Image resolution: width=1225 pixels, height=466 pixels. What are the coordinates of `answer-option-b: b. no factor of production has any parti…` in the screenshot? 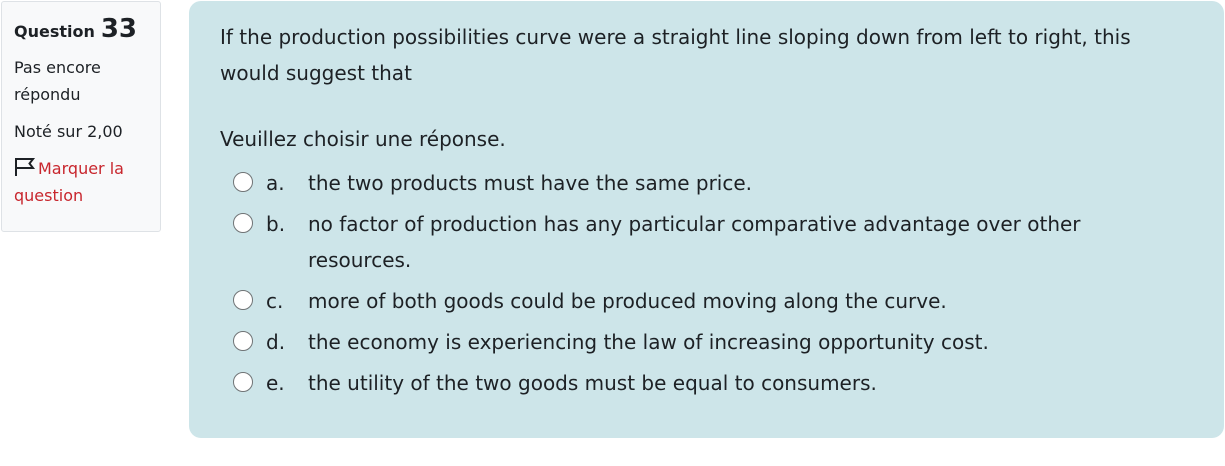 It's located at (704, 242).